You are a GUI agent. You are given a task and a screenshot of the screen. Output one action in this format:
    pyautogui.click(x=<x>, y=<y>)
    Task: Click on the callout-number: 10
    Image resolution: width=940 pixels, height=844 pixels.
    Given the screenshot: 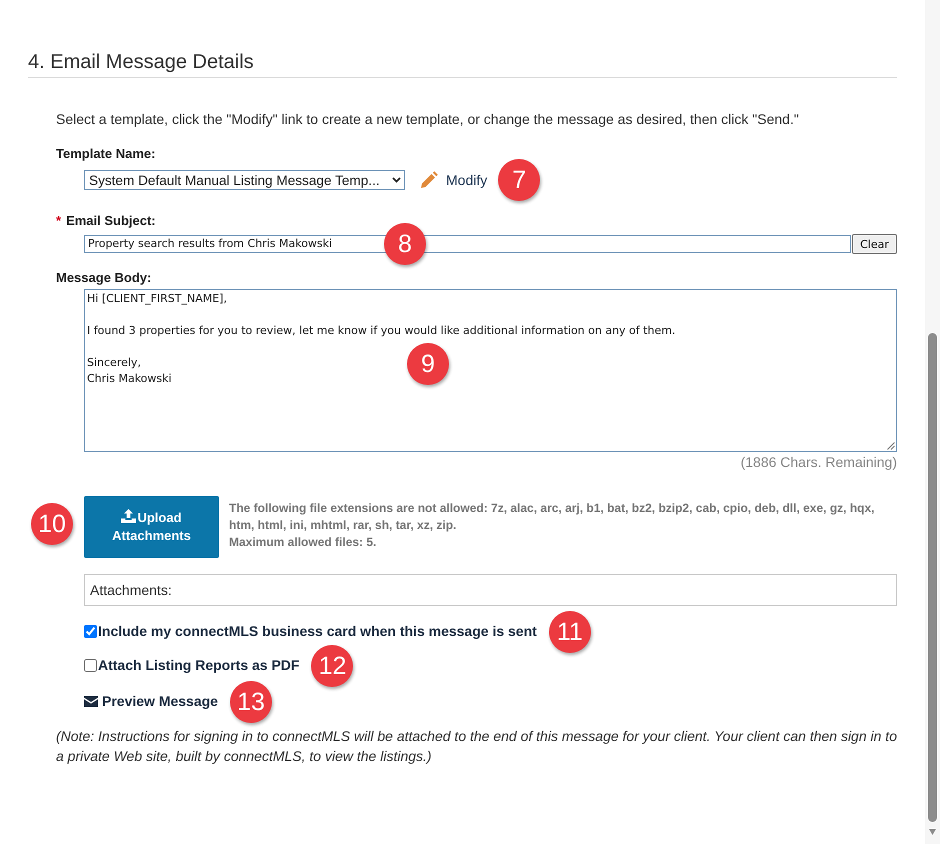 What is the action you would take?
    pyautogui.click(x=52, y=524)
    